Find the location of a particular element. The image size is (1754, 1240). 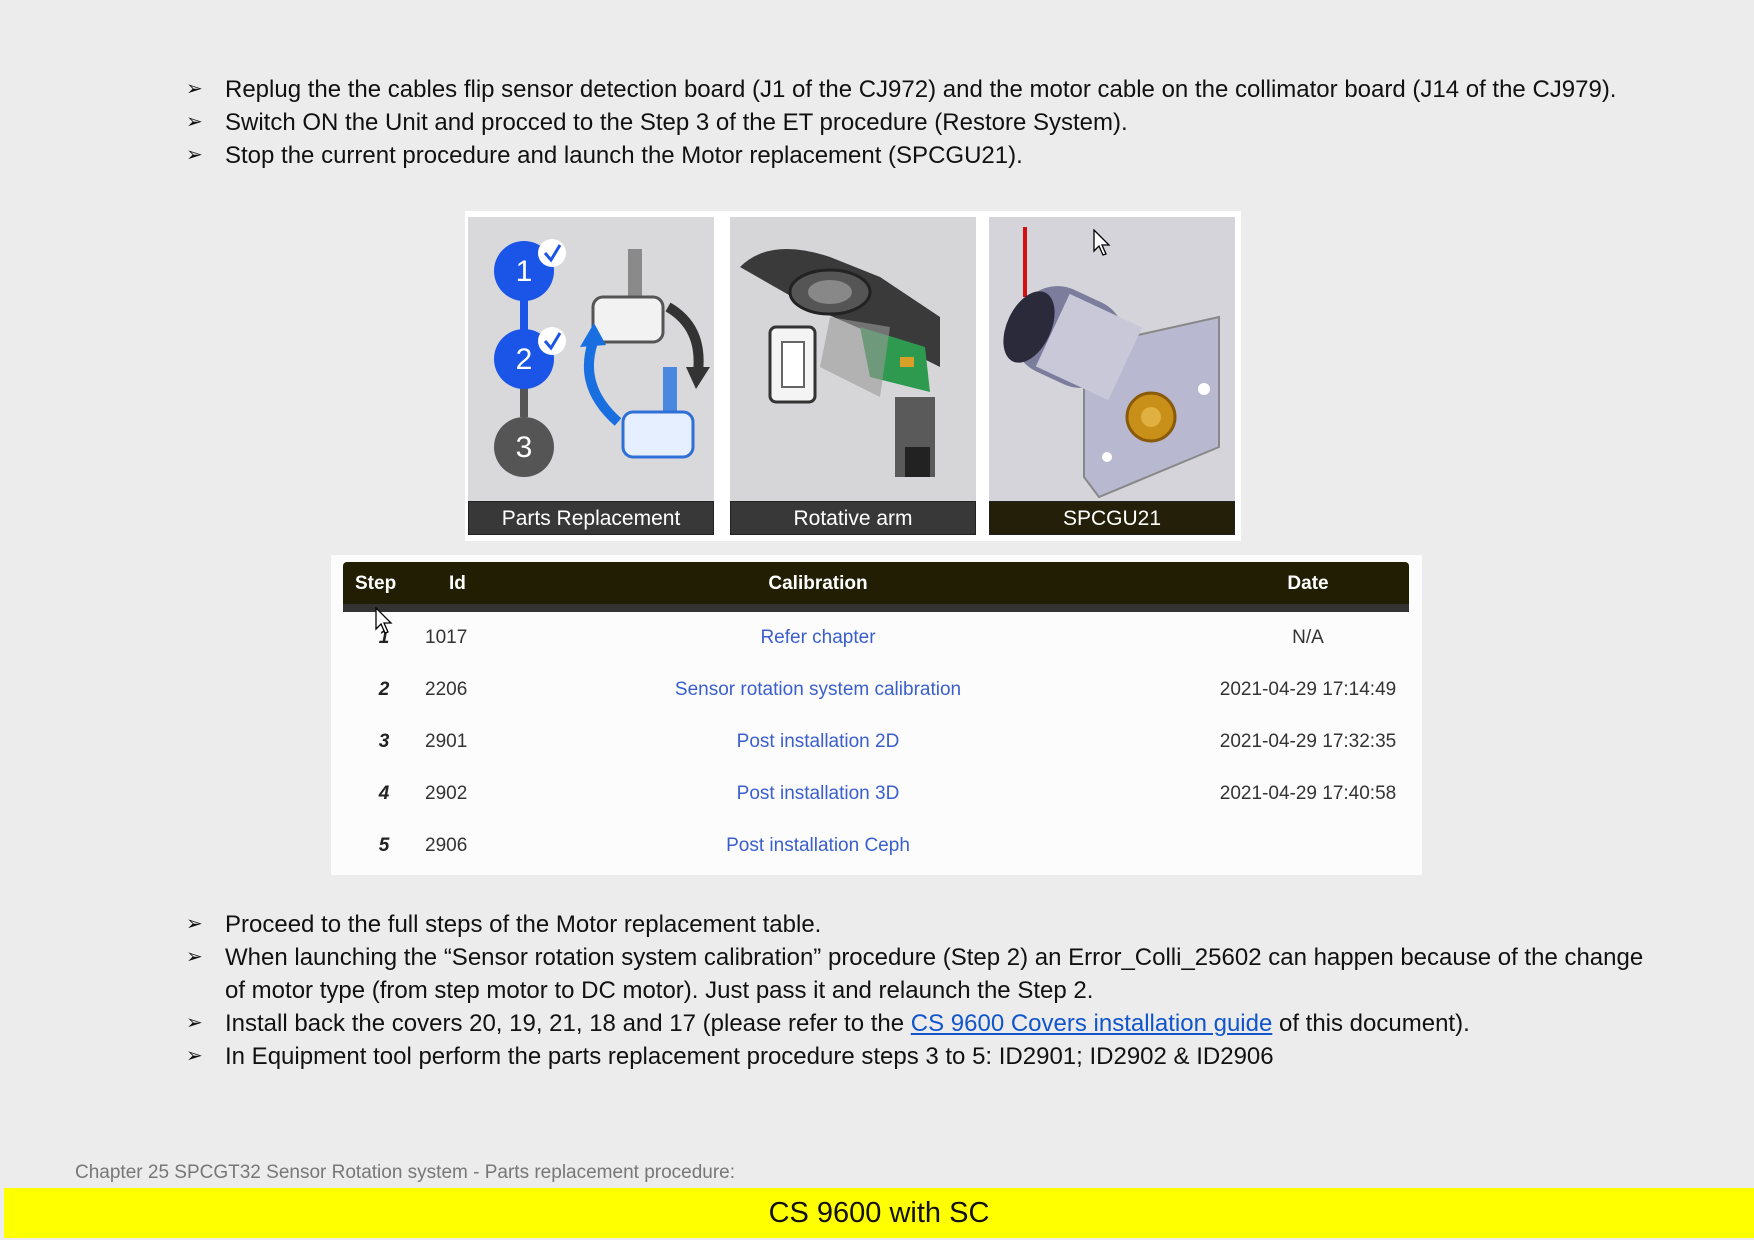

step-cell: 4 is located at coordinates (384, 793).